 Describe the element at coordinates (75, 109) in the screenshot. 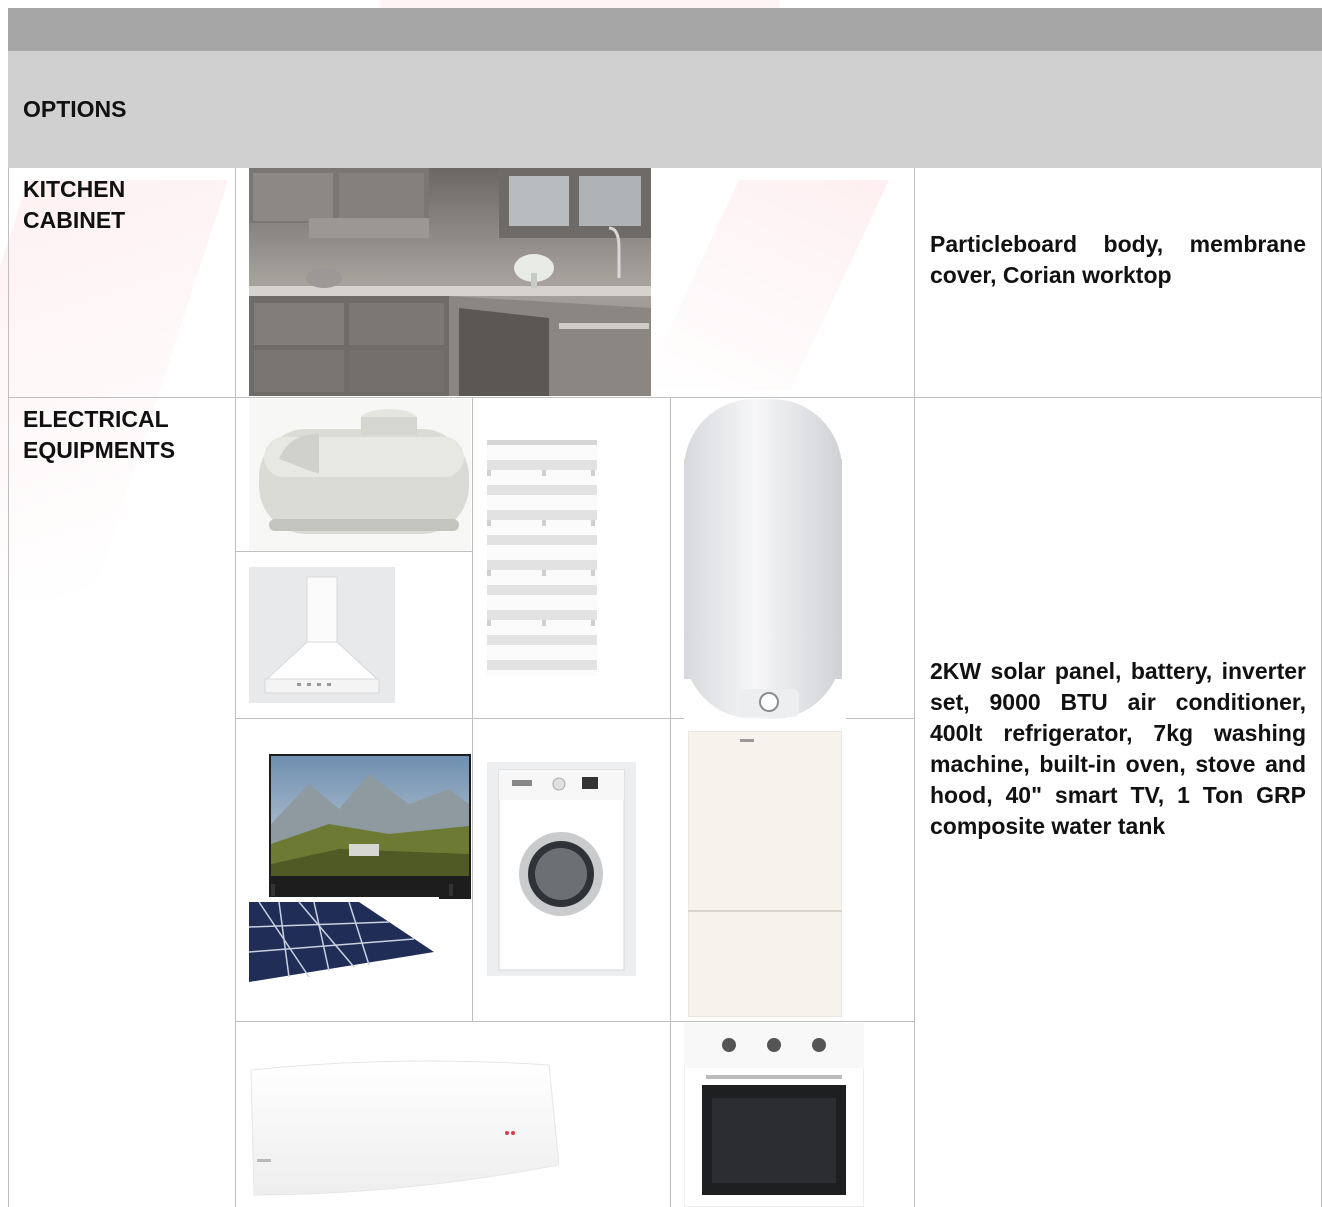

I see `options-title: OPTIONS` at that location.